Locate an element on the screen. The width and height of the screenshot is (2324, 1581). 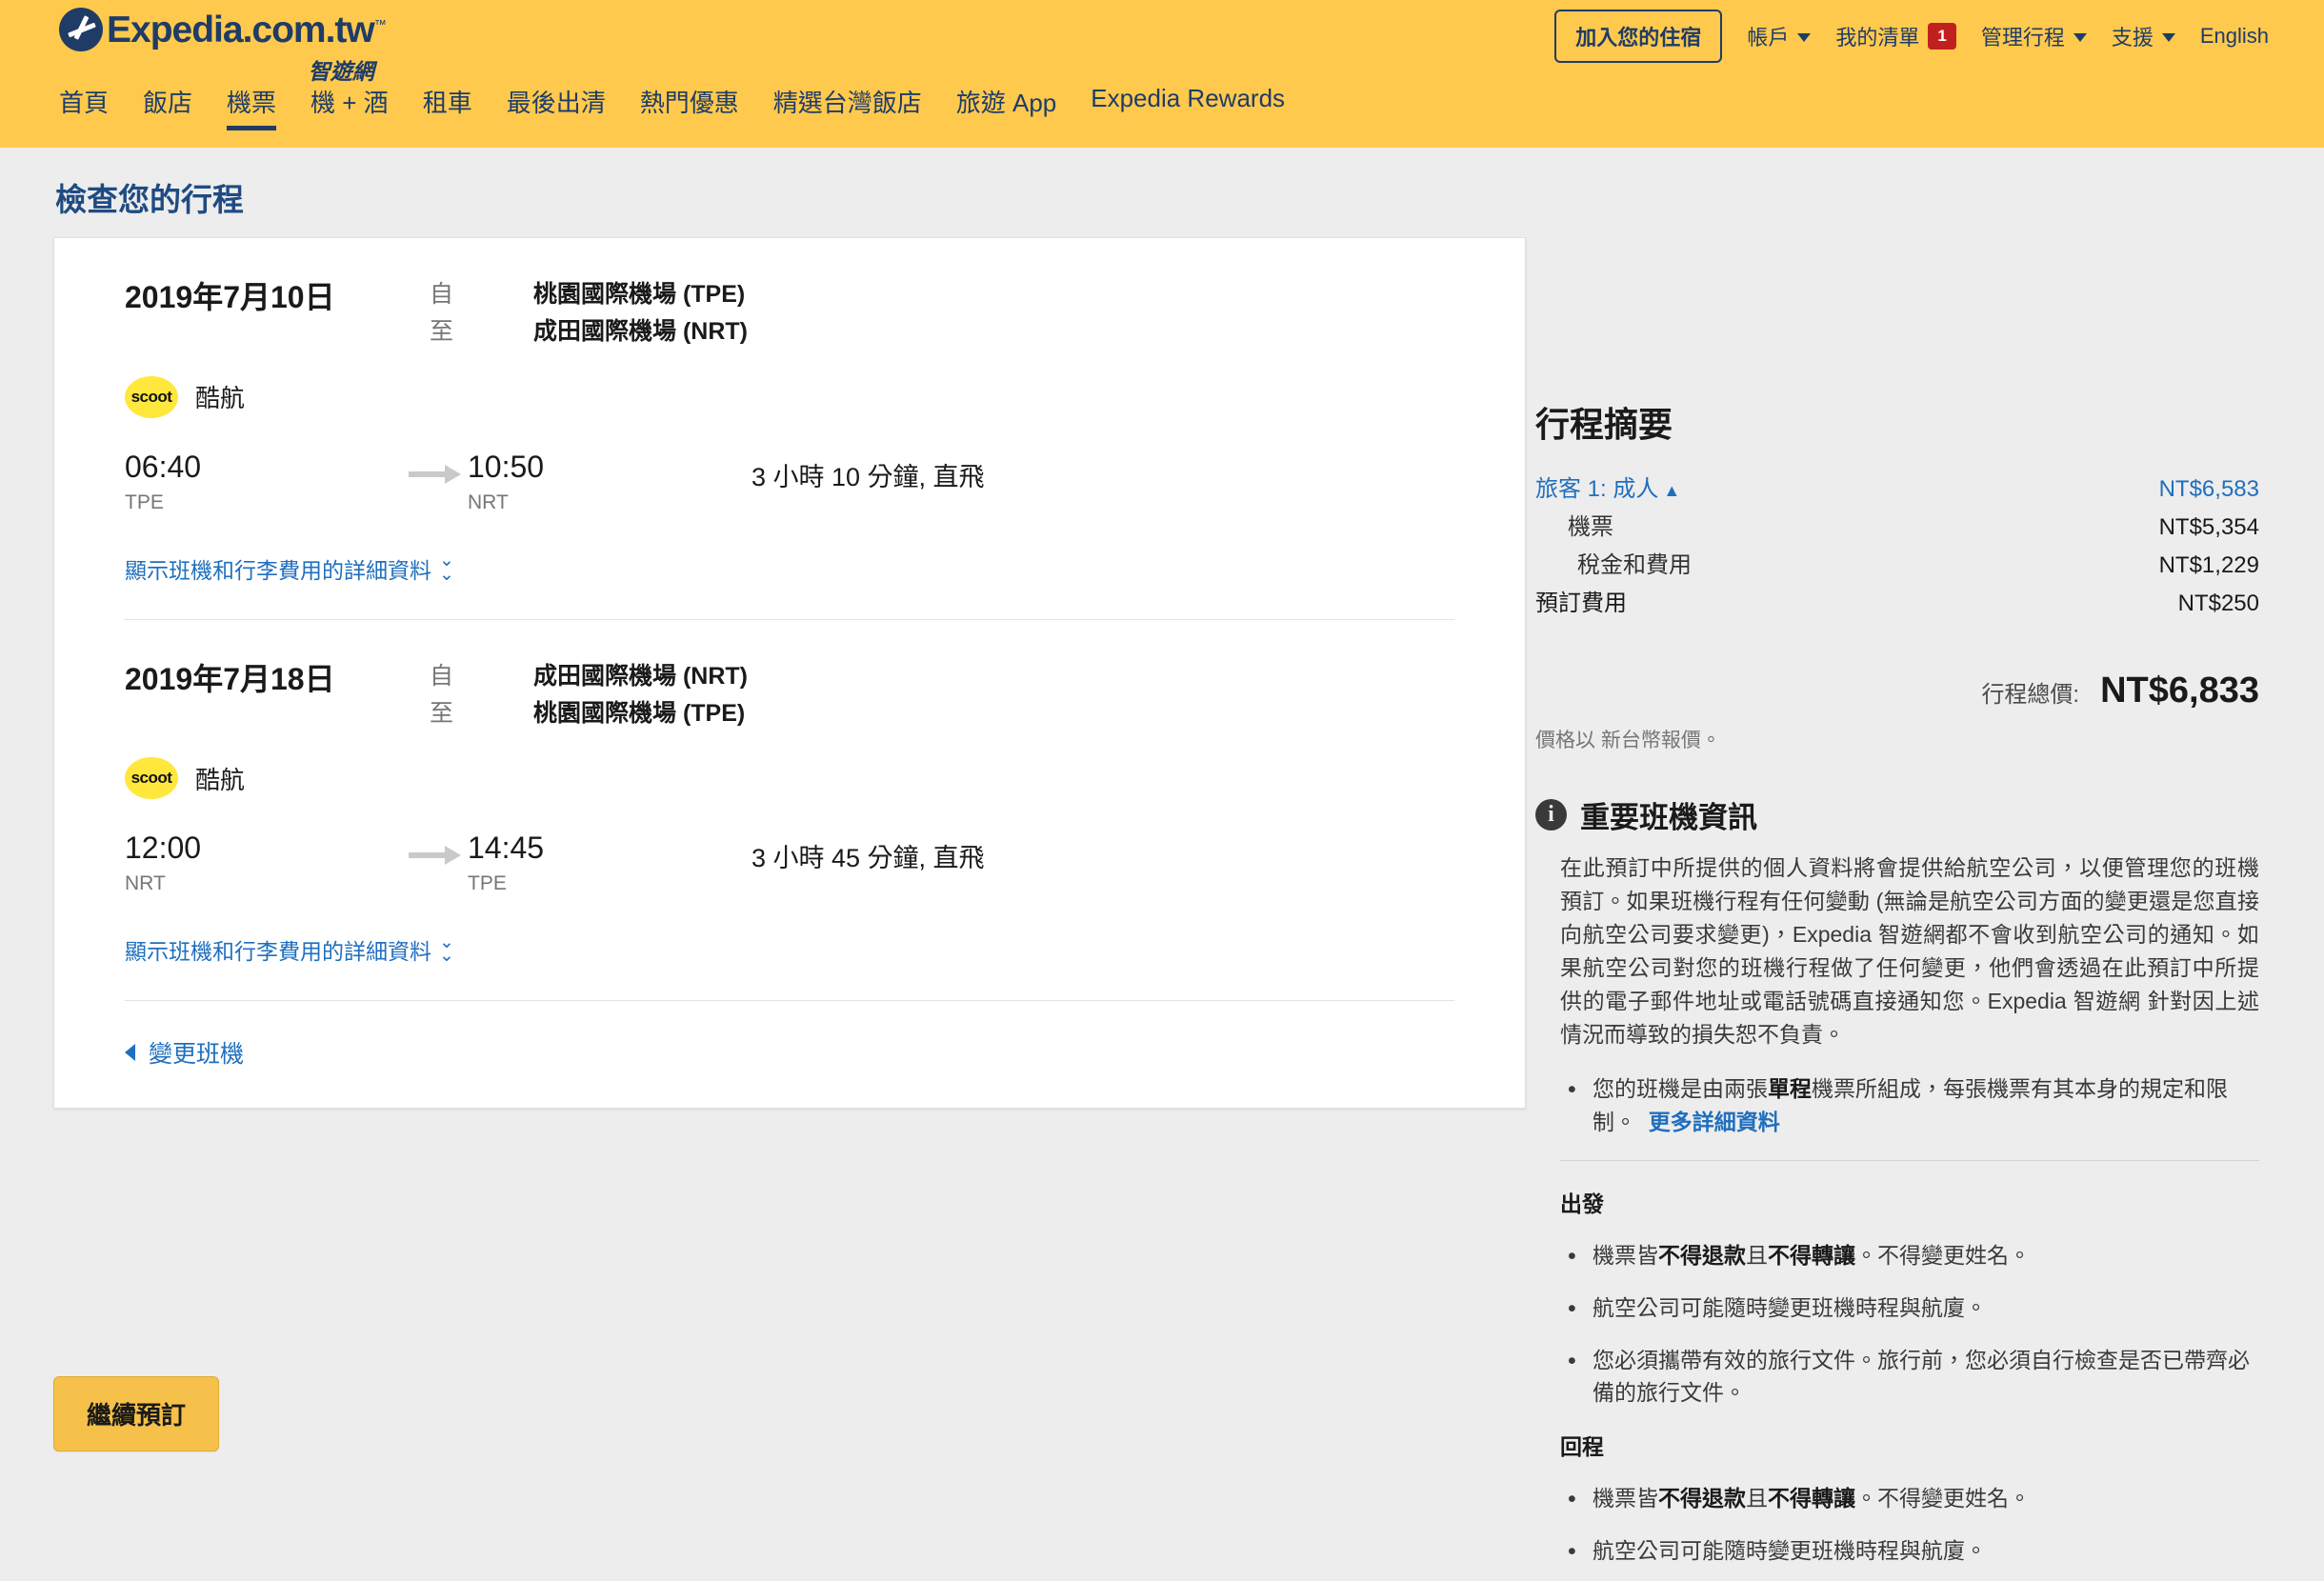
trip-total-label: 行程總價: is located at coordinates (2030, 695).